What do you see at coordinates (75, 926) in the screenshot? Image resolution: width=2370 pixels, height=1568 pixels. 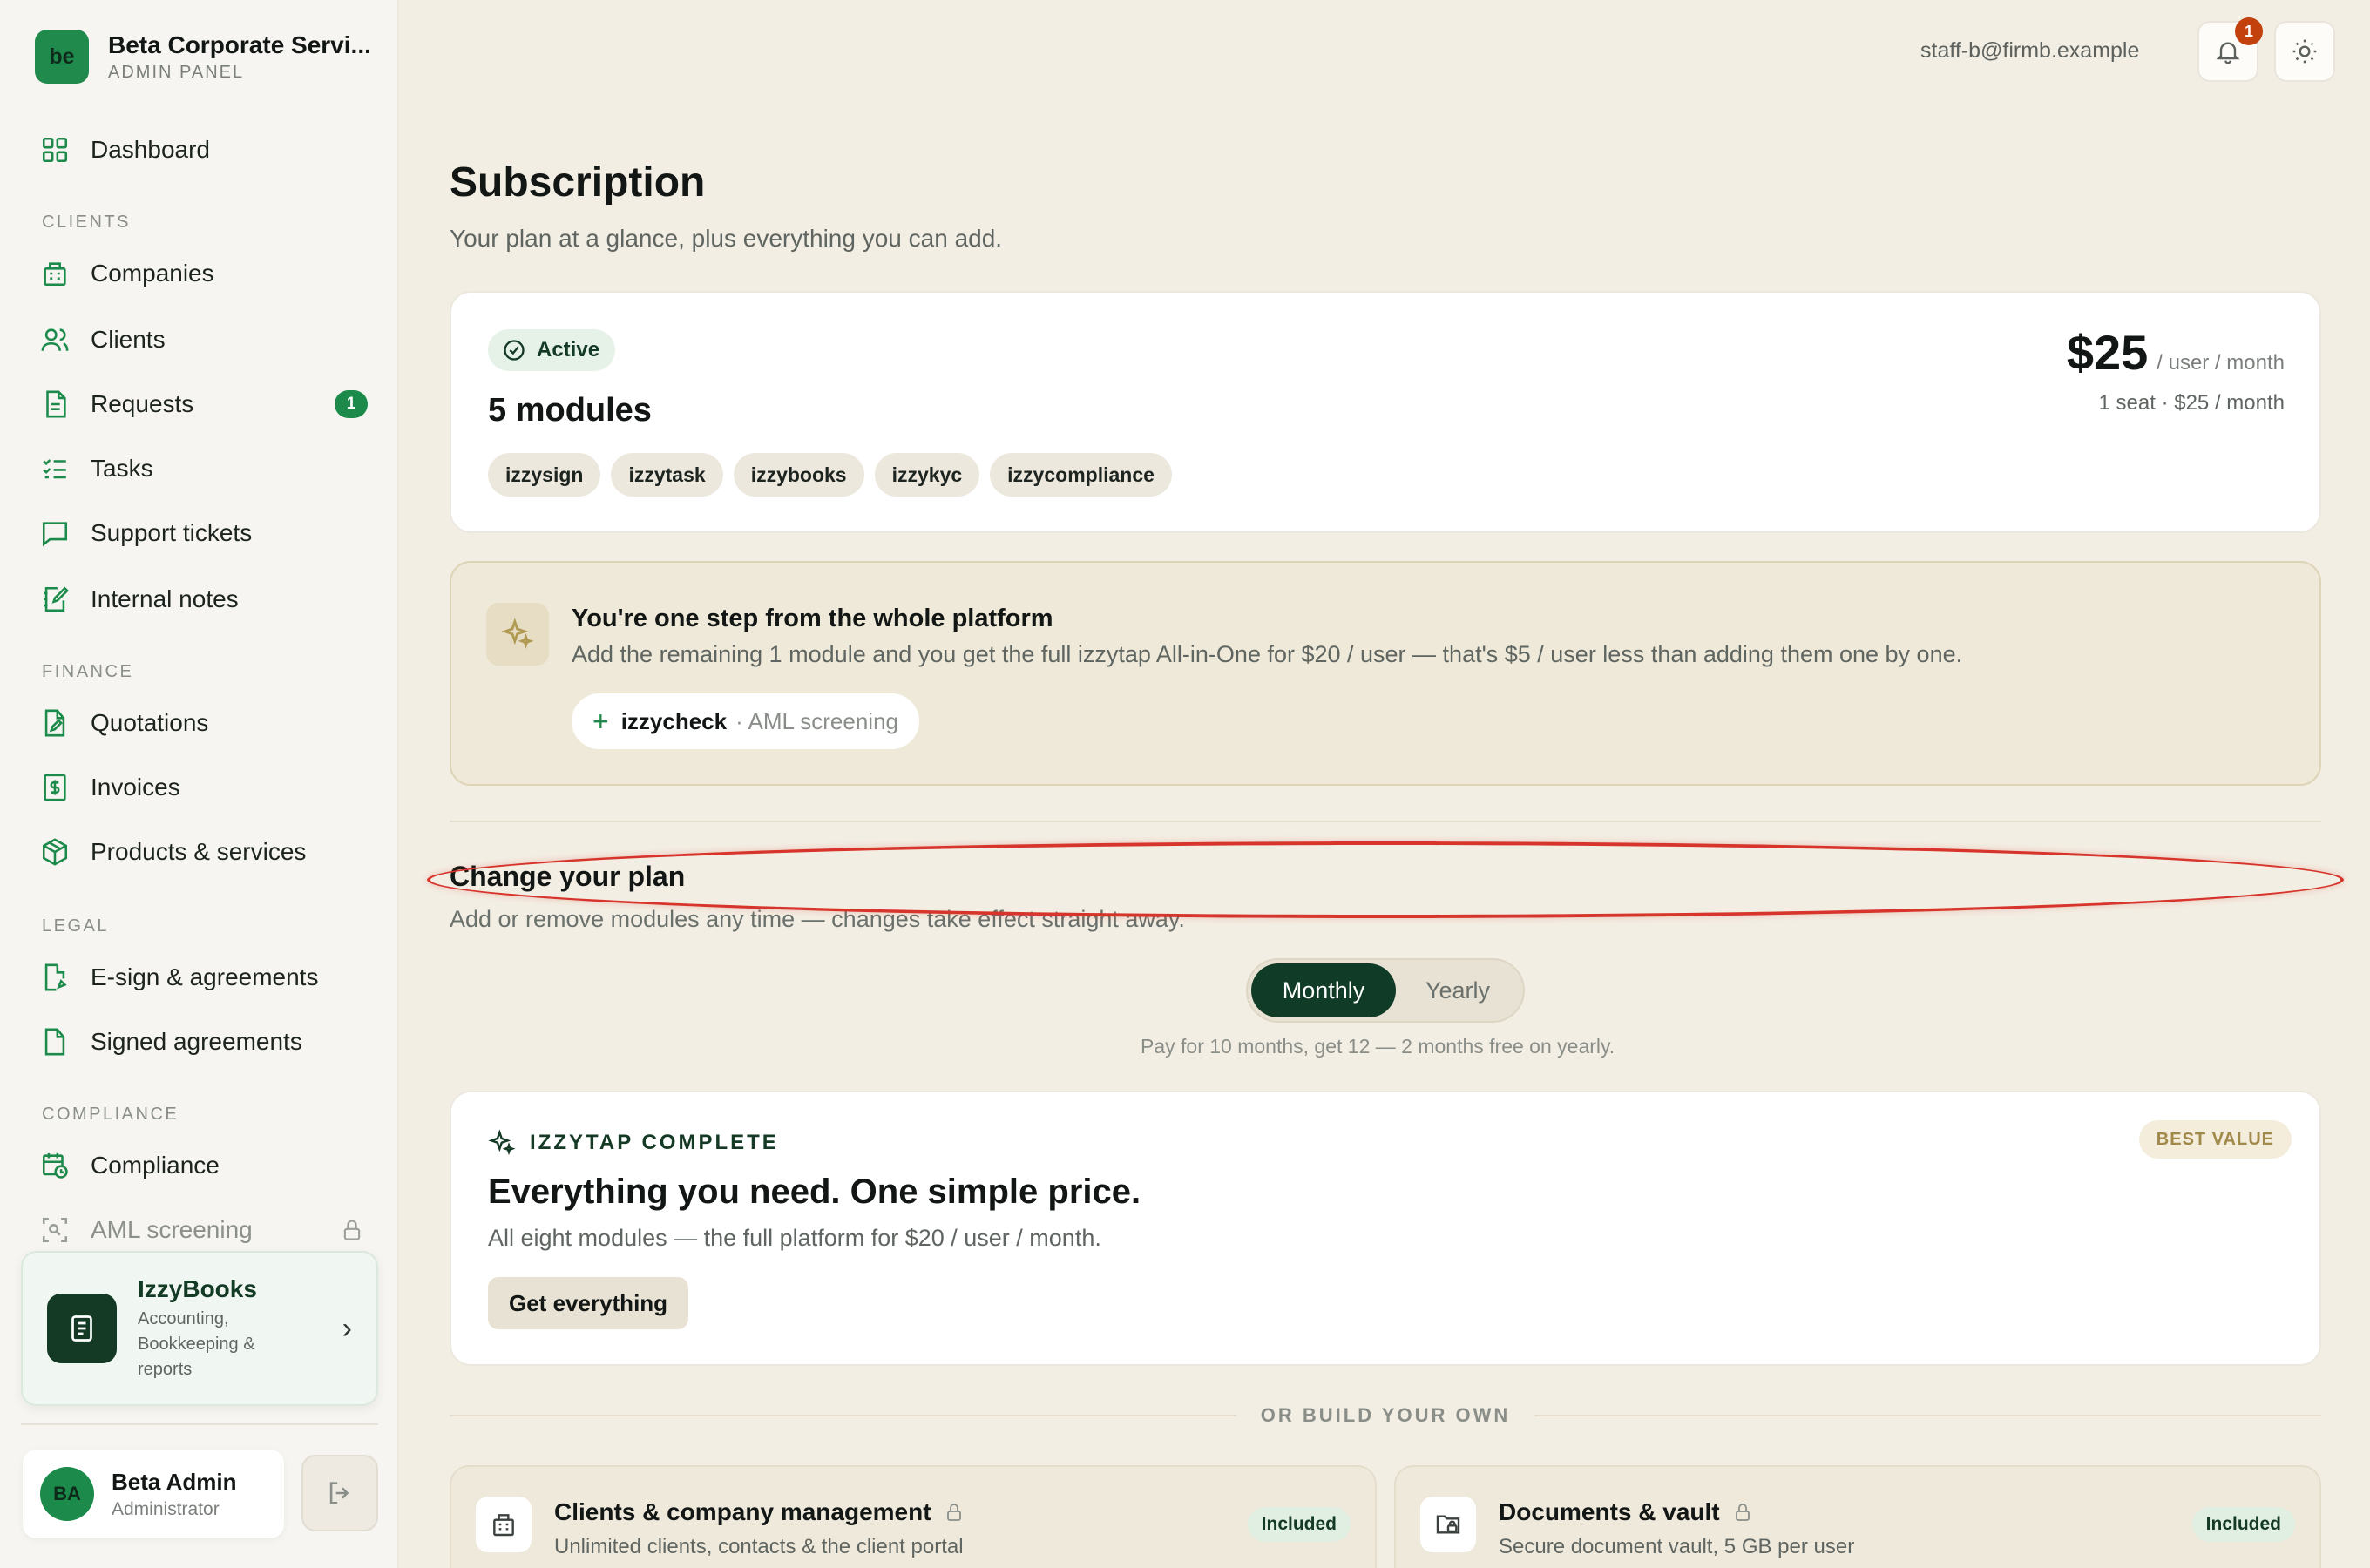 I see `nav-section-legal: LEGAL` at bounding box center [75, 926].